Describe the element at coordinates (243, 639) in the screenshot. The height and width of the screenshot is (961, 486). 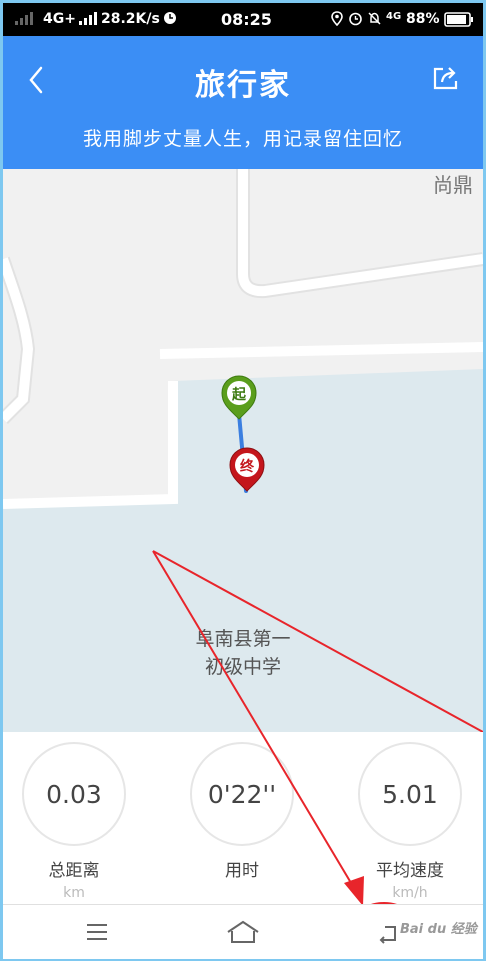
I see `school-label-line1: 阜南县第一` at that location.